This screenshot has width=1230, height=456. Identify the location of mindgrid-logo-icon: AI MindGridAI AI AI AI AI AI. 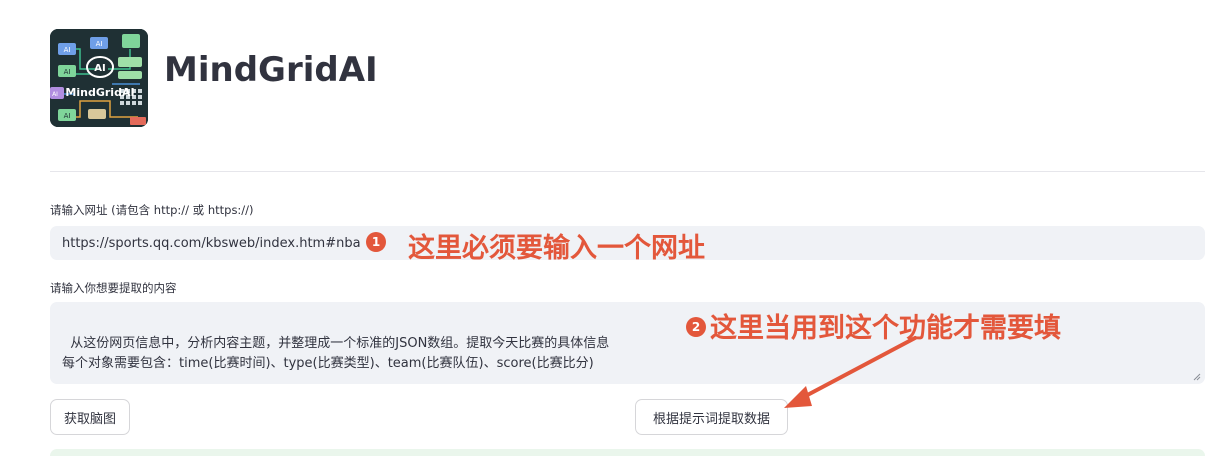
(99, 78).